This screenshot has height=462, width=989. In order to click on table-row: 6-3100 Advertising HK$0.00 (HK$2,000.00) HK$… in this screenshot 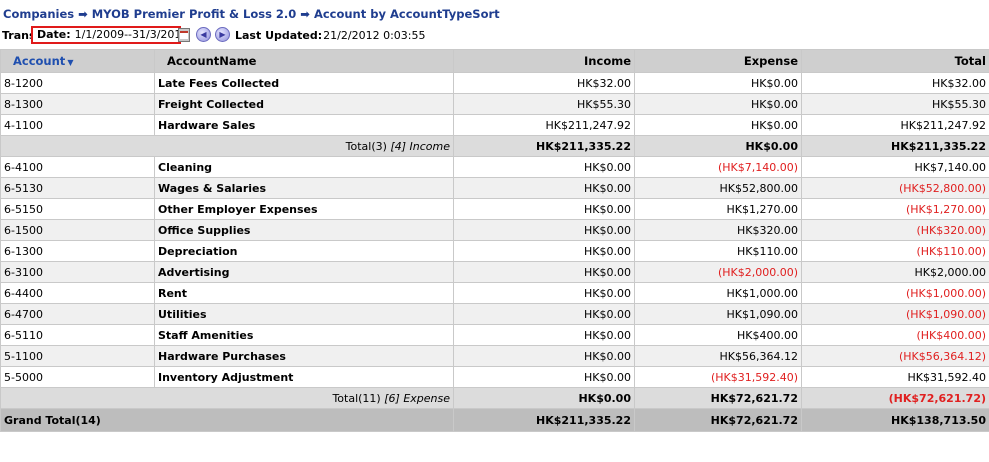, I will do `click(494, 272)`.